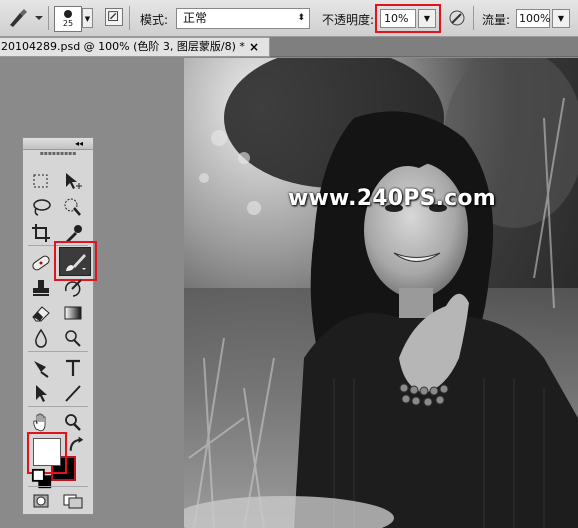  Describe the element at coordinates (243, 18) in the screenshot. I see `blend-mode-select: 正常 ⬍` at that location.